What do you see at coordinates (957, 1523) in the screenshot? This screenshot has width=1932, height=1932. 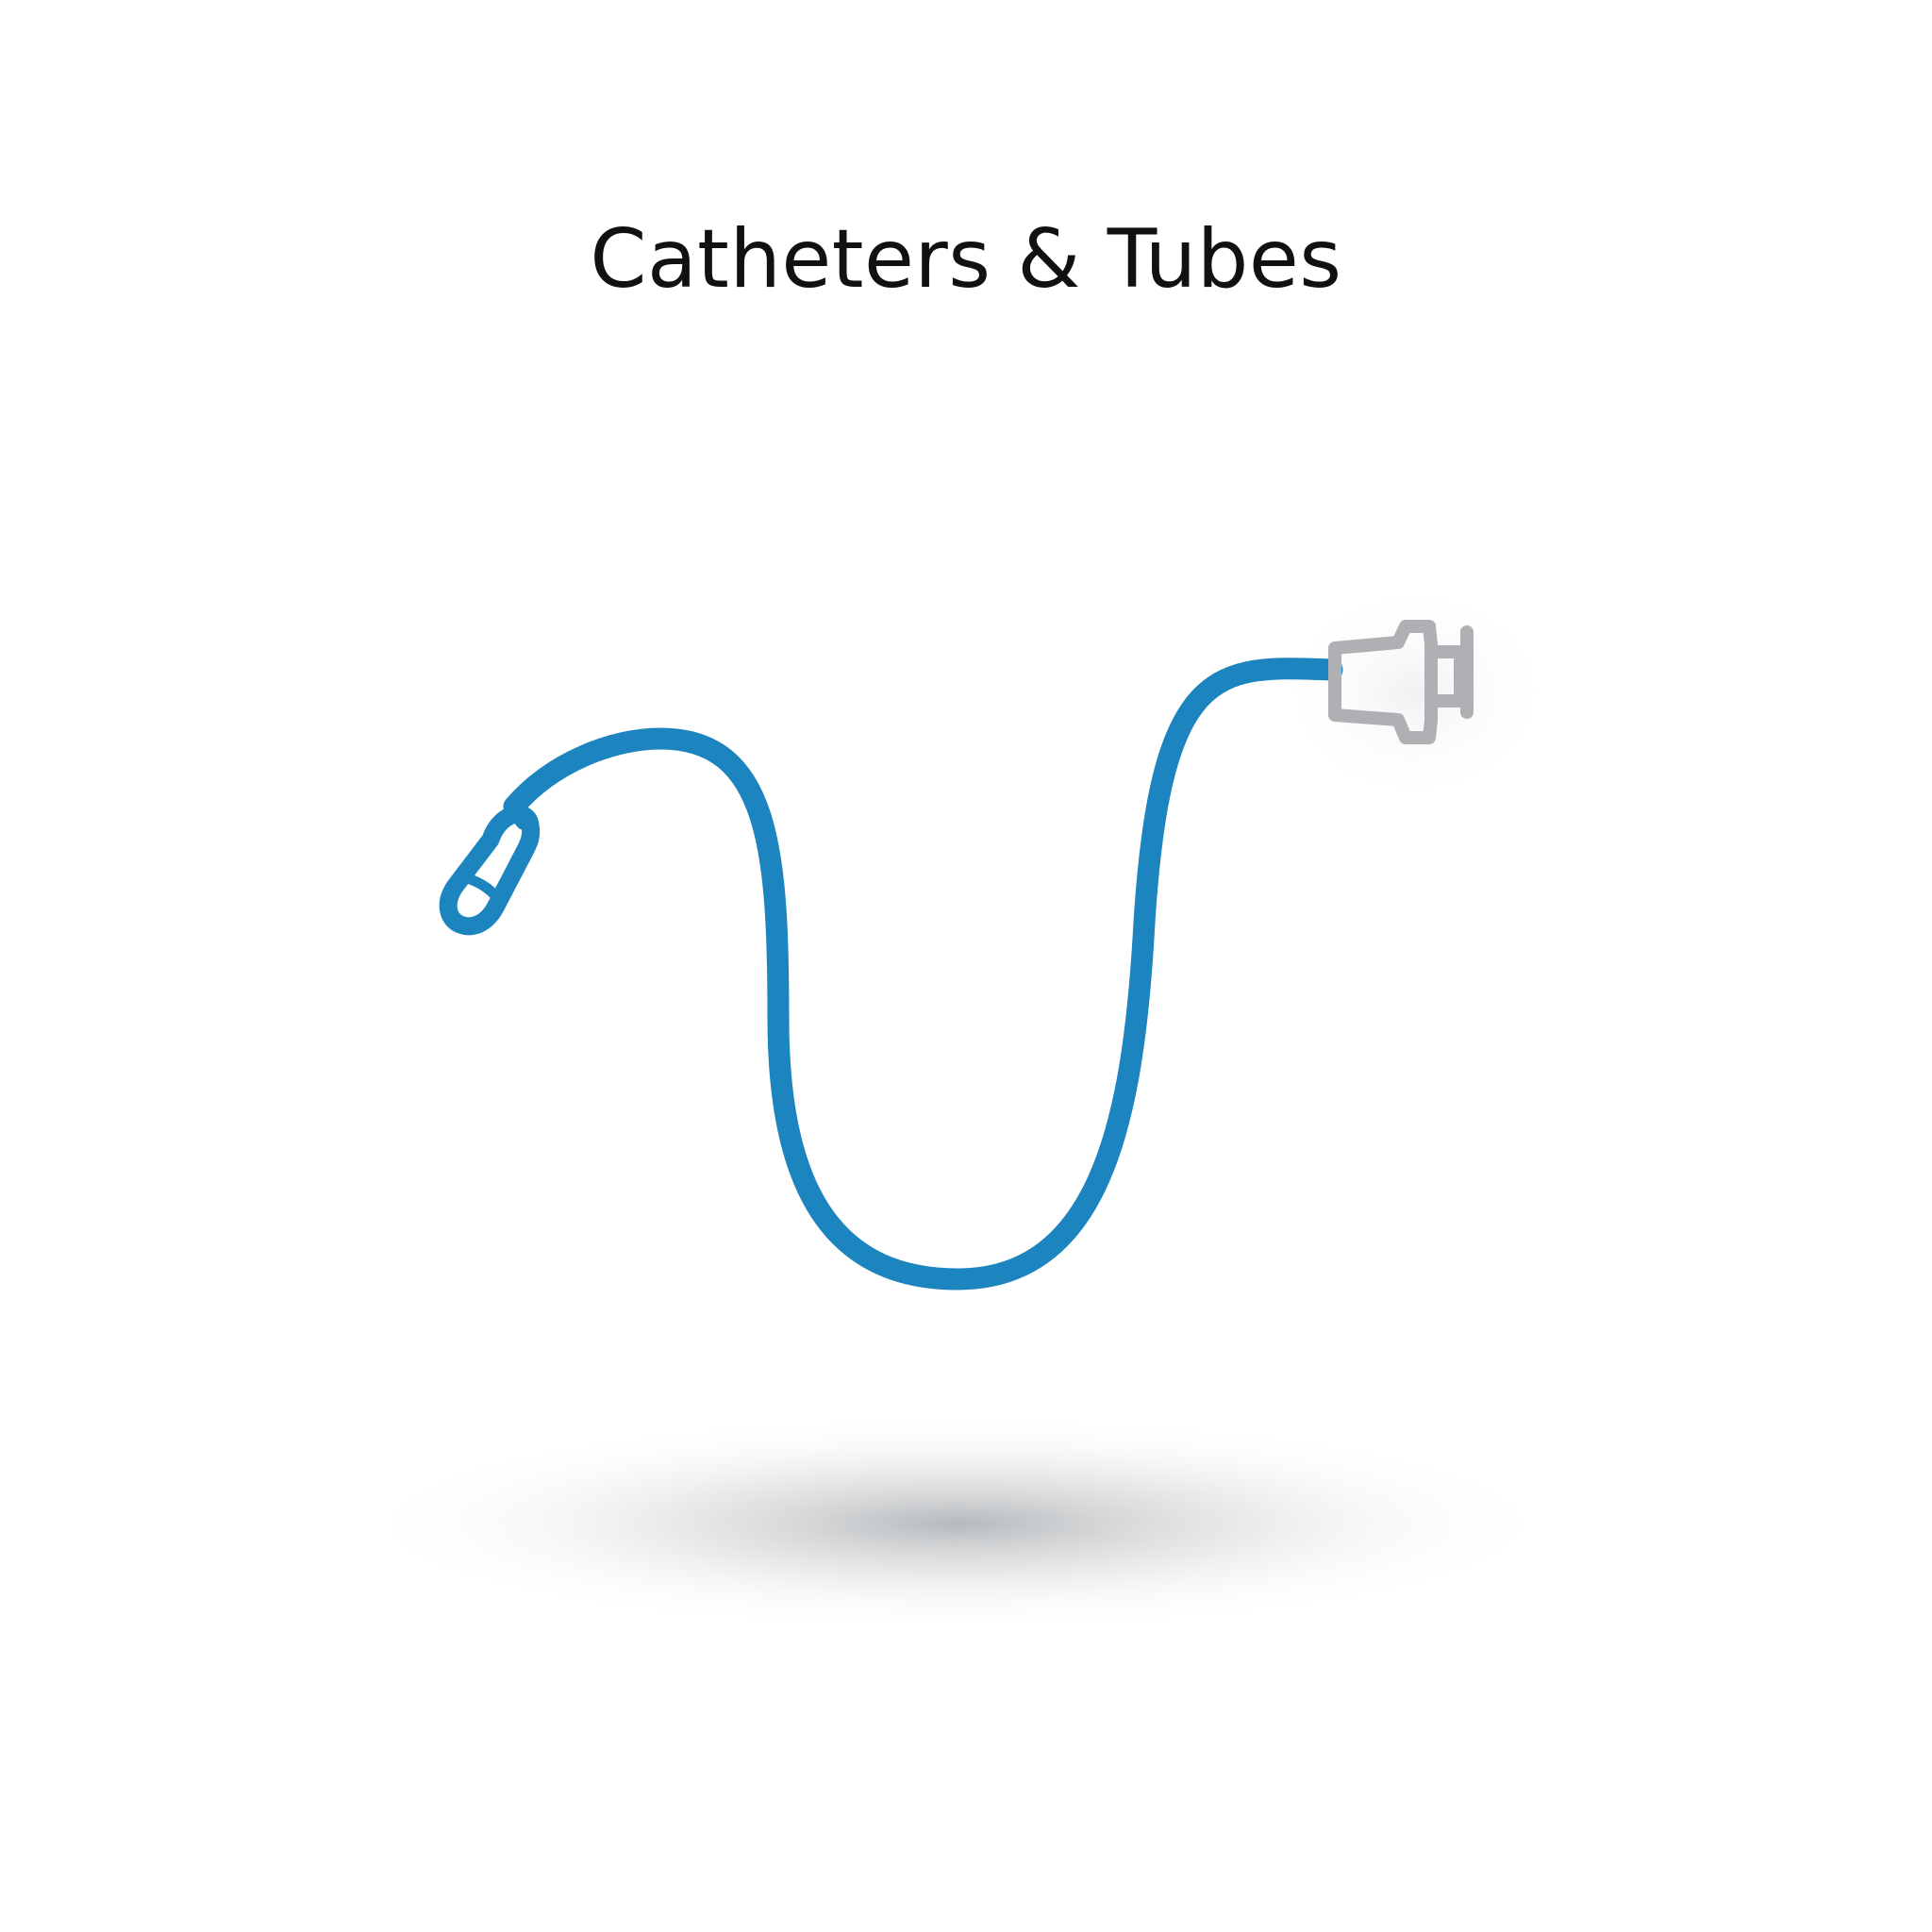 I see `floor-shadow` at bounding box center [957, 1523].